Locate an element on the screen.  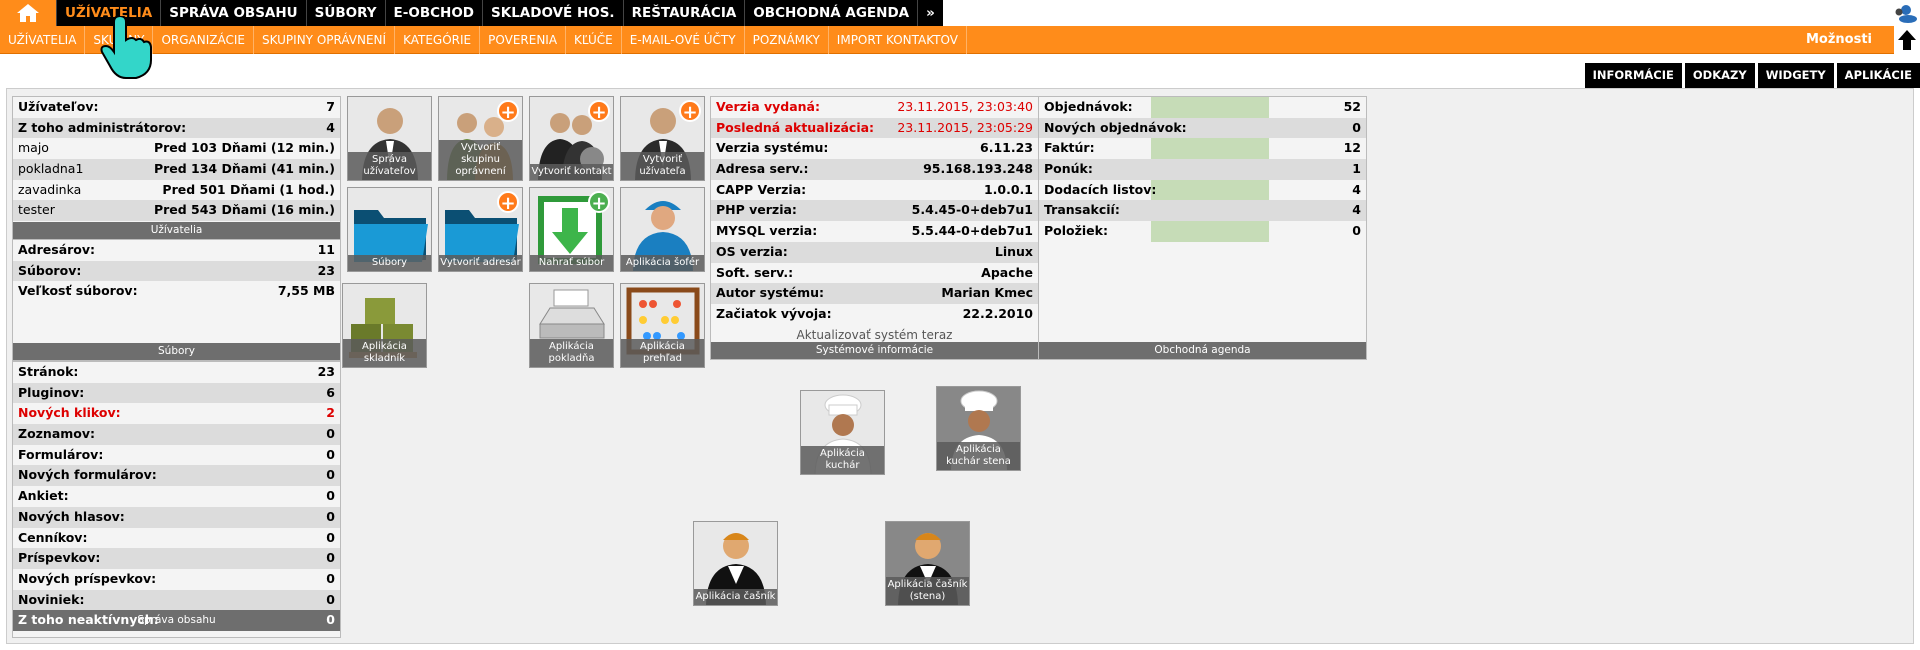
app-cook: Aplikácia kuchár is located at coordinates (842, 432).